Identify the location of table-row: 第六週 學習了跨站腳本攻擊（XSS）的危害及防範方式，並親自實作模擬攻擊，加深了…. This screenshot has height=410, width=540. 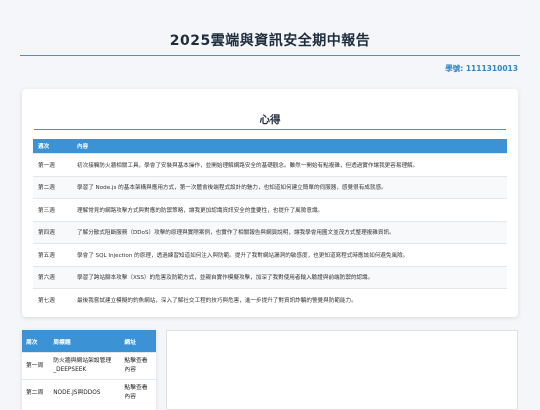
(270, 277).